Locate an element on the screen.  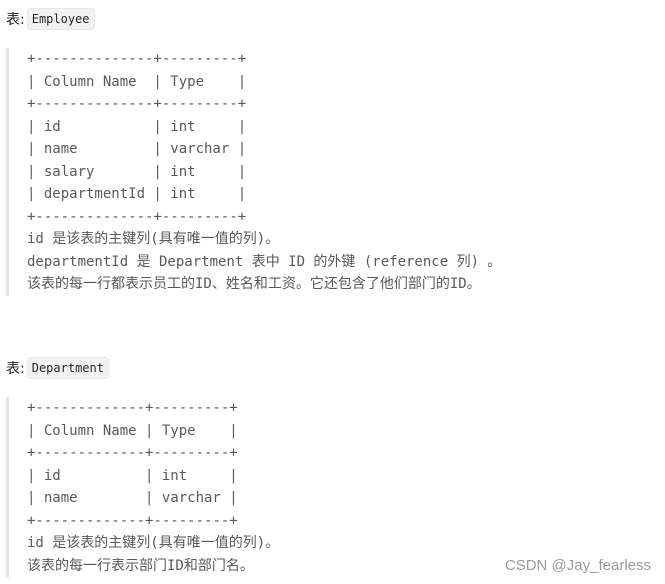
employee-table-heading: 表: Employee is located at coordinates (50, 19).